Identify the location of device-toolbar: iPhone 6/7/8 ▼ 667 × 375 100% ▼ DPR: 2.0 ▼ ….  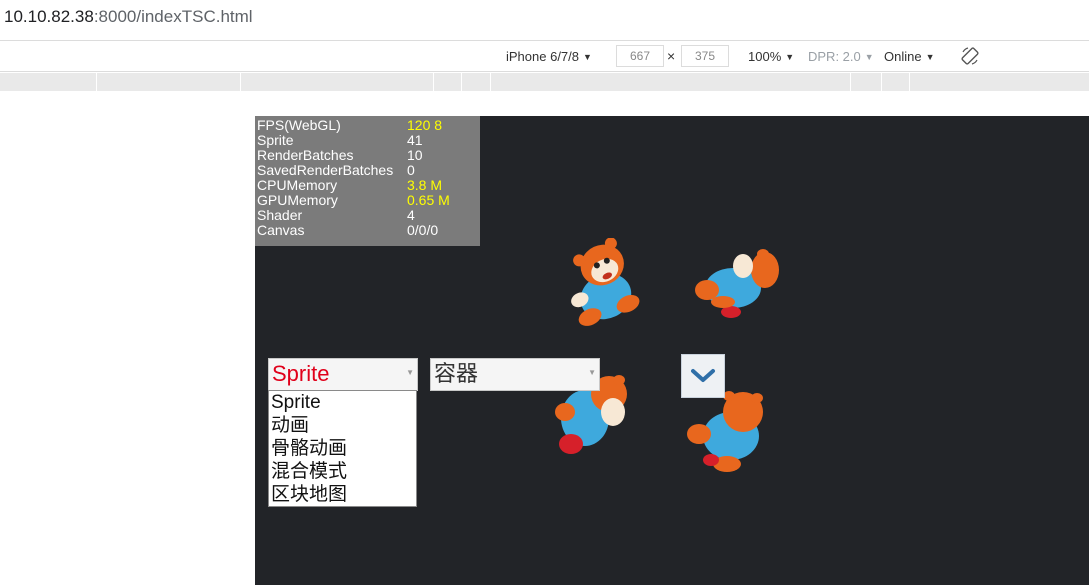
(544, 56).